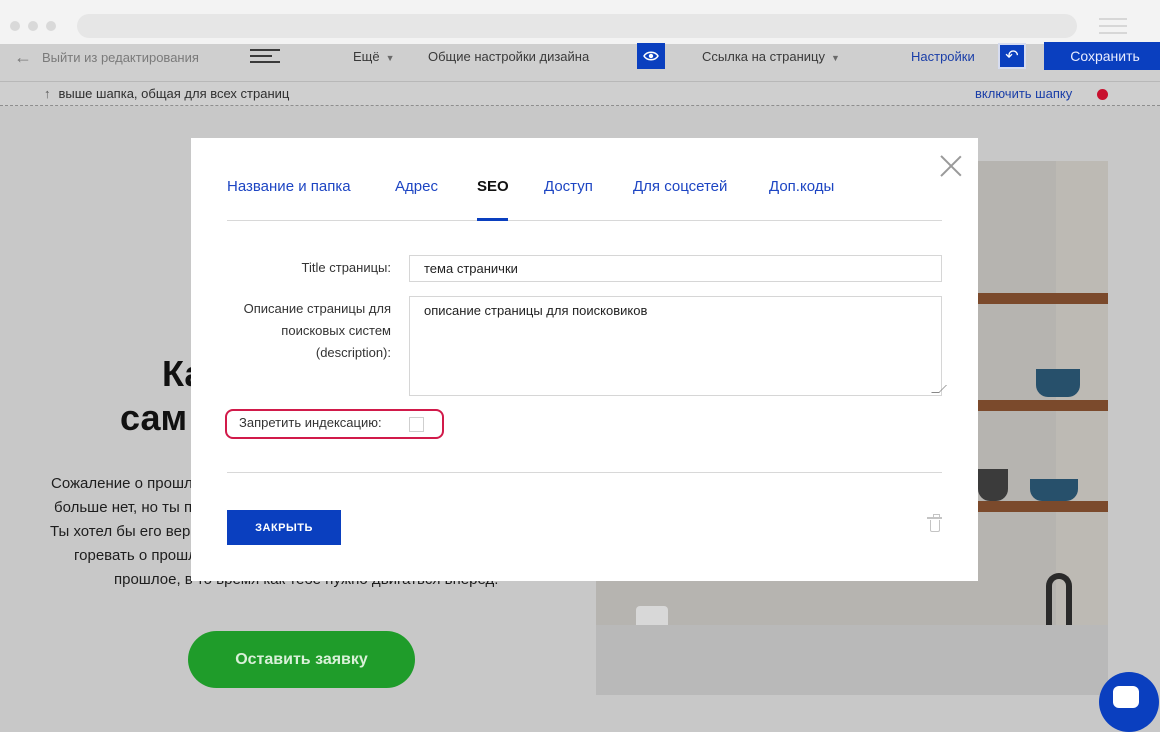 The image size is (1160, 732). I want to click on tab-extra-codes: Доп.коды, so click(801, 186).